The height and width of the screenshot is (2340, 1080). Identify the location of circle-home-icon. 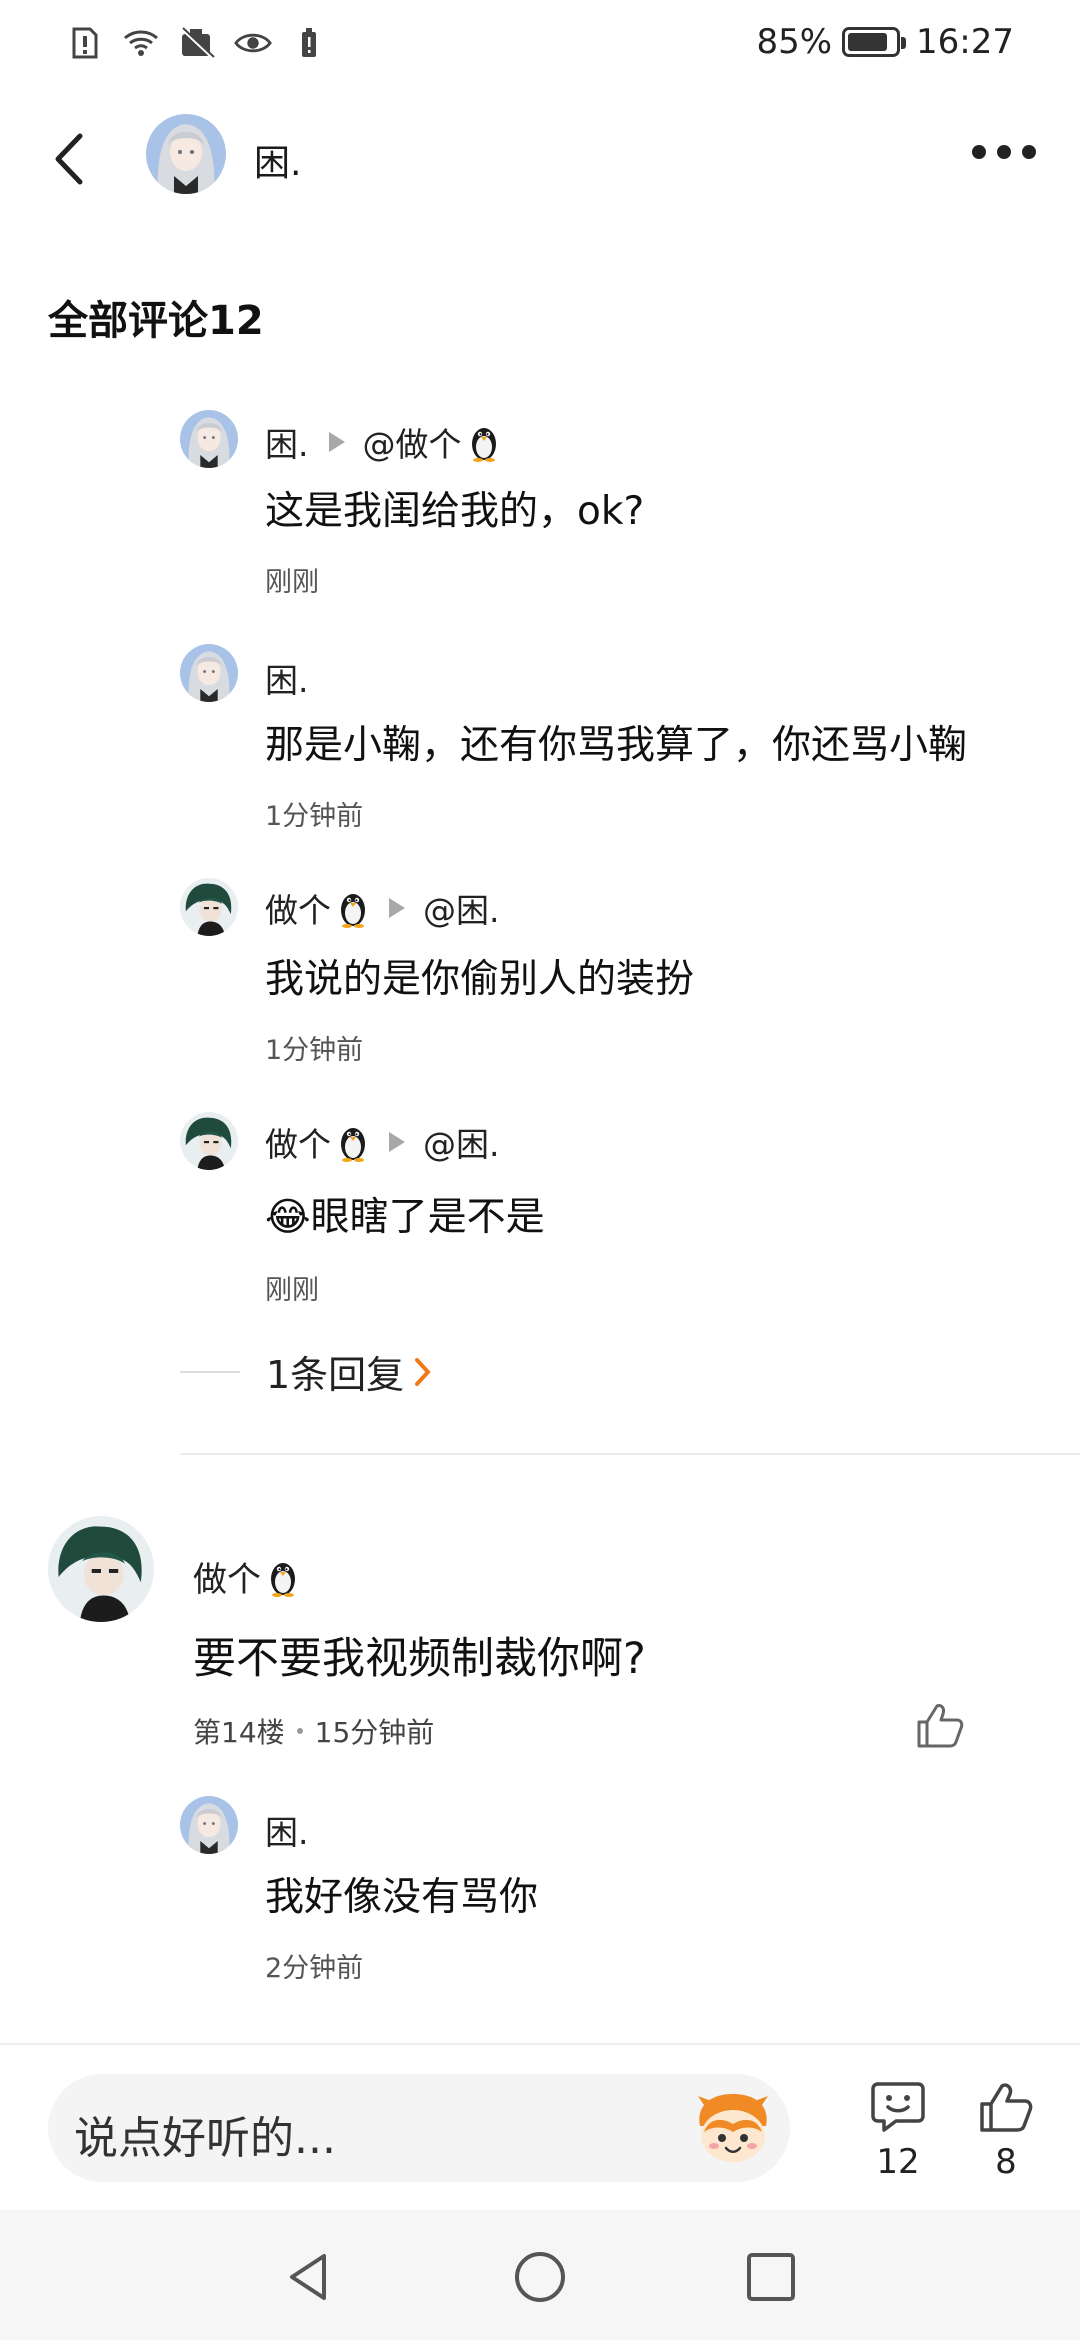
(540, 2277).